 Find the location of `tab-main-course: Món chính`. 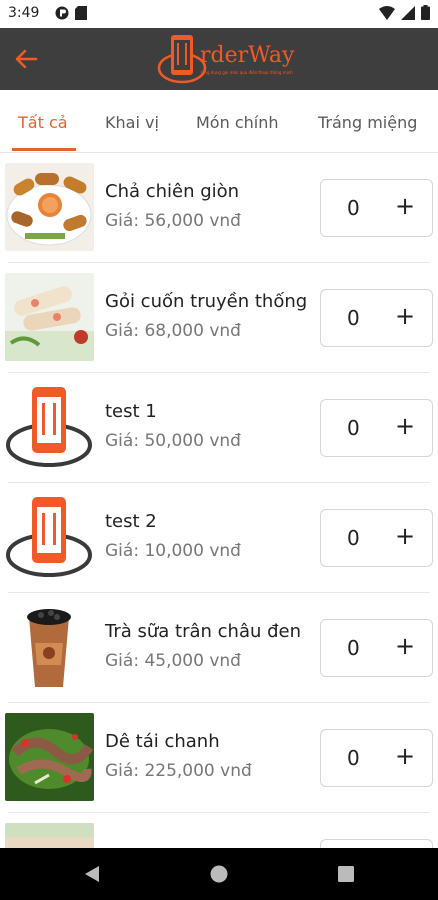

tab-main-course: Món chính is located at coordinates (237, 122).